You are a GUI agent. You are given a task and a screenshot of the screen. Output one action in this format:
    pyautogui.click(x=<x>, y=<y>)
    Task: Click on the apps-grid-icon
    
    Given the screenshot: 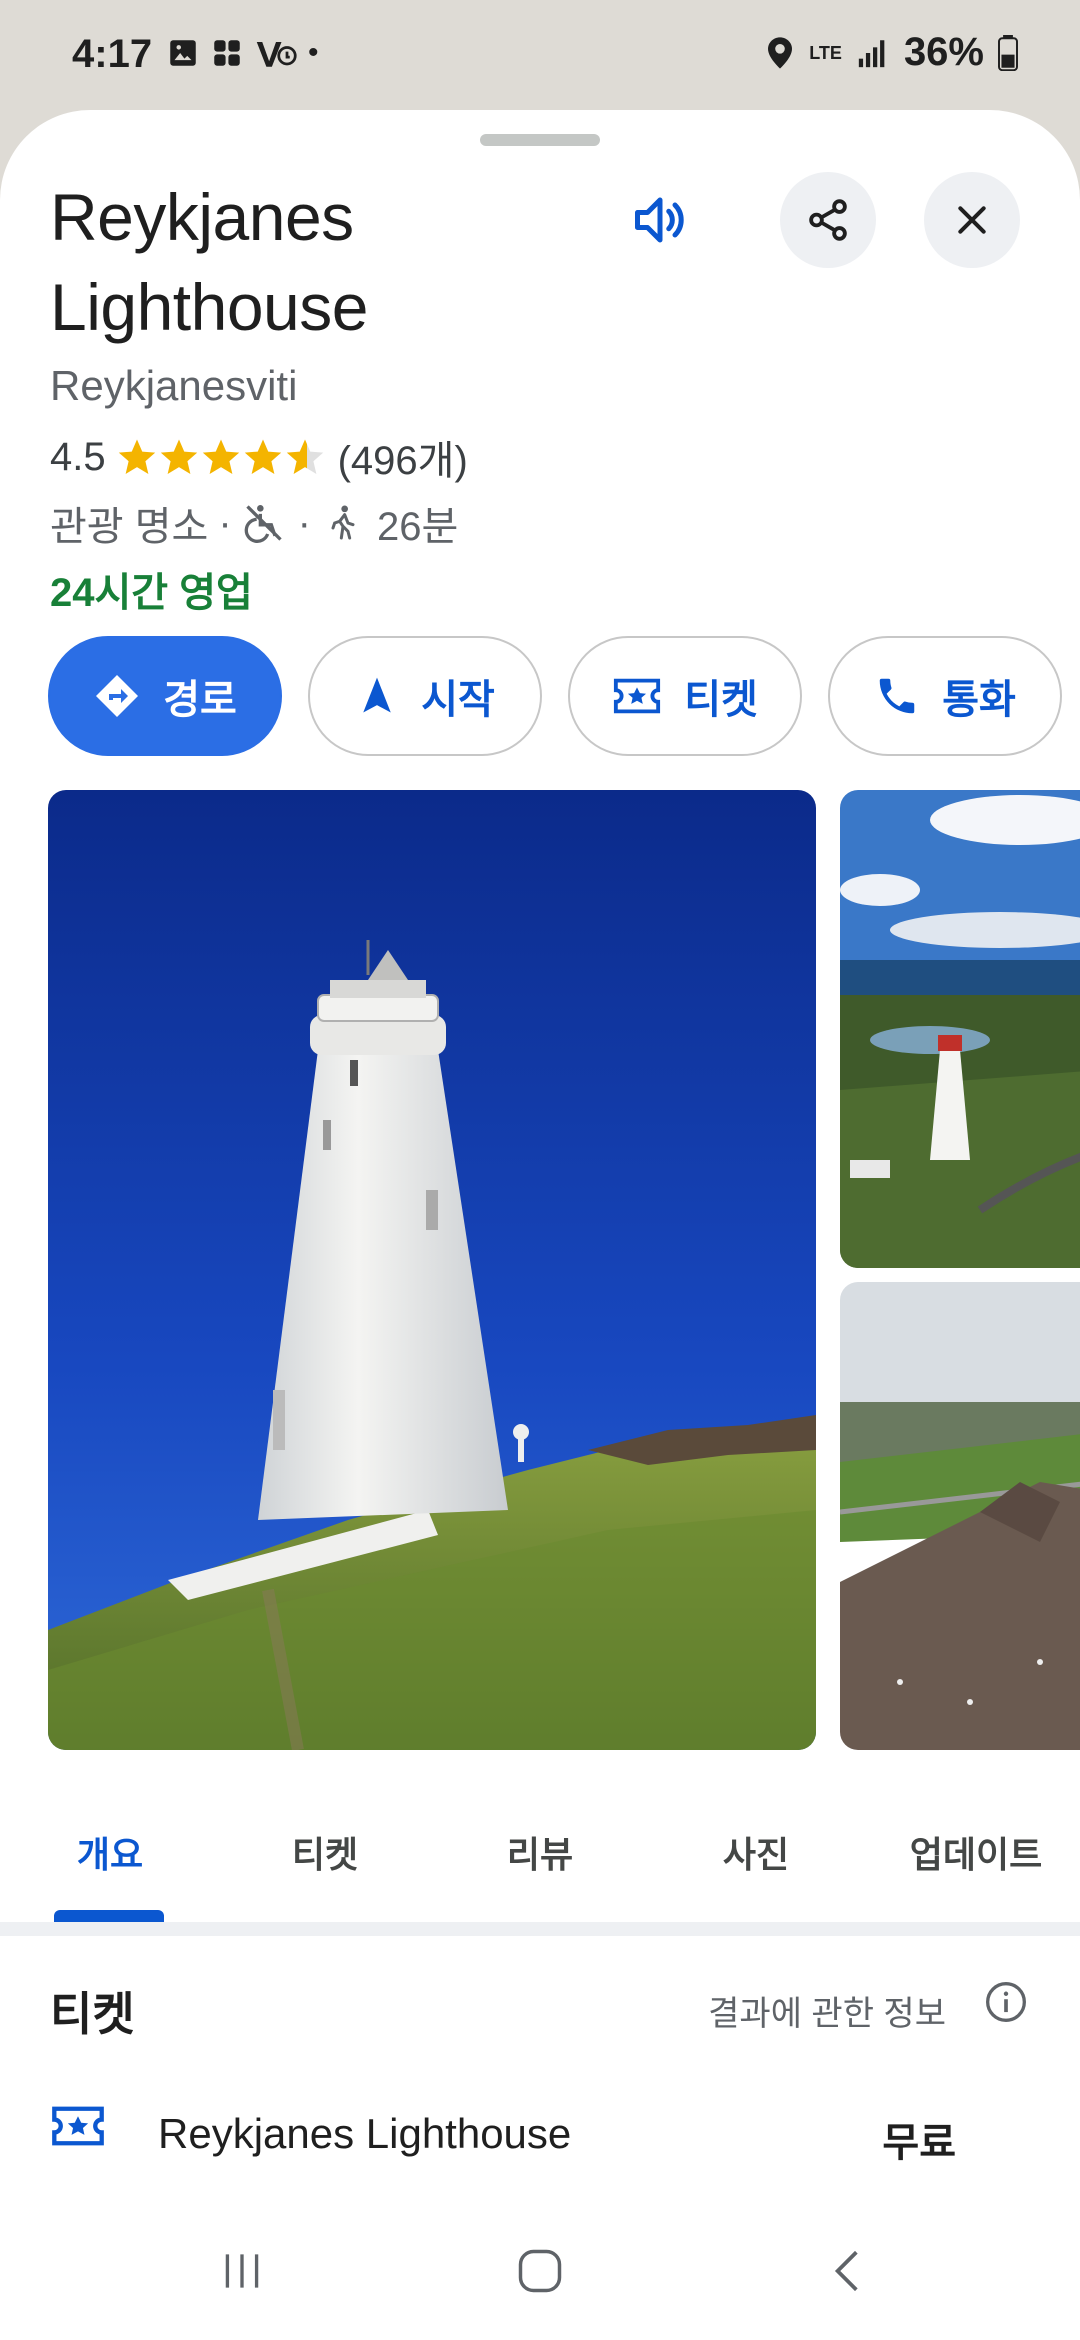 What is the action you would take?
    pyautogui.click(x=227, y=53)
    